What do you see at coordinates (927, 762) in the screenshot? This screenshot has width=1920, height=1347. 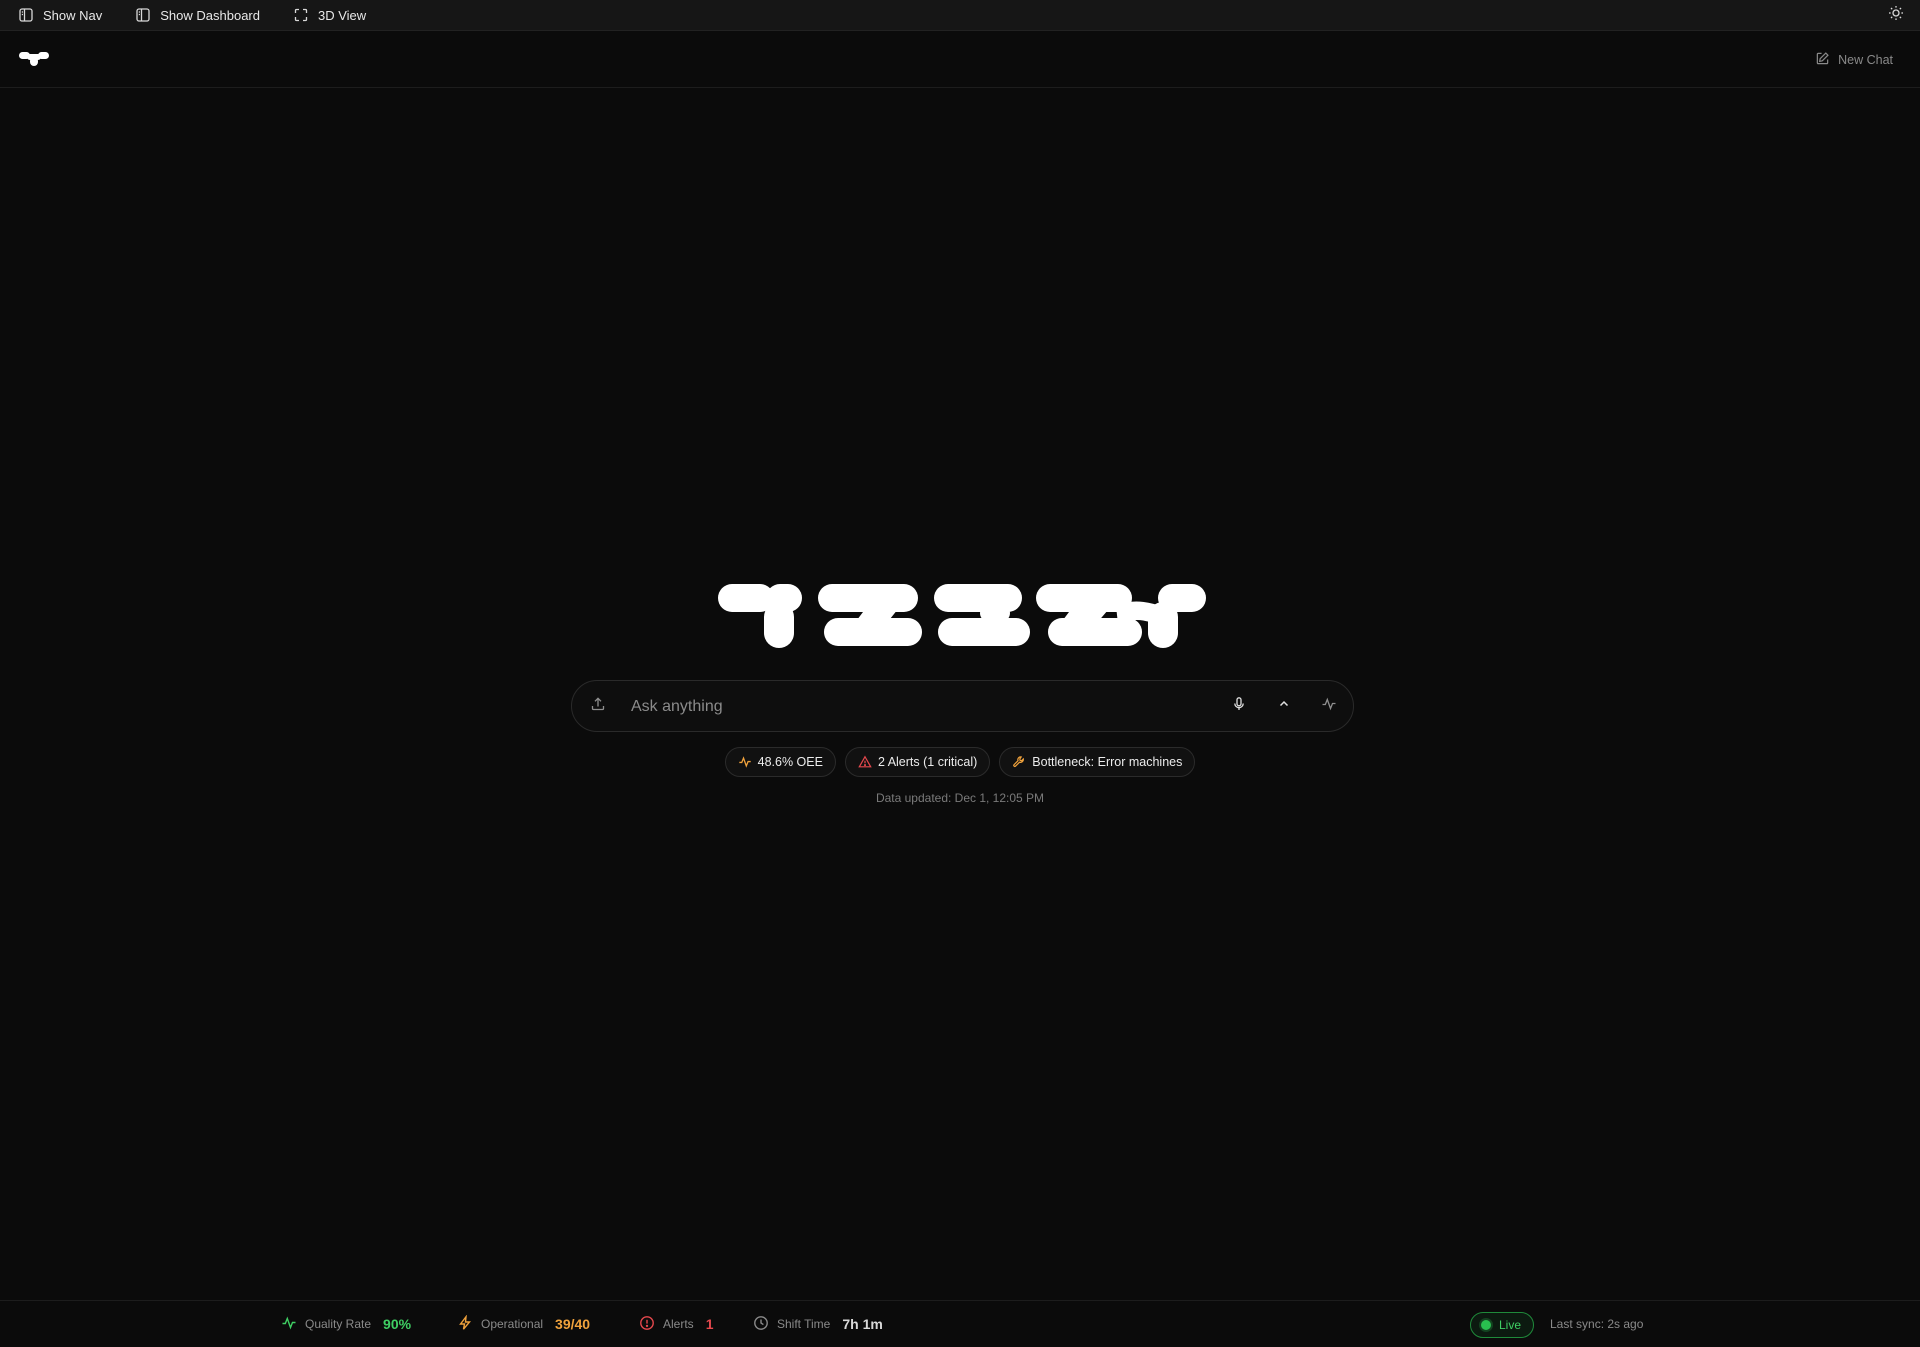 I see `alerts-chip-label: 2 Alerts (1 critical)` at bounding box center [927, 762].